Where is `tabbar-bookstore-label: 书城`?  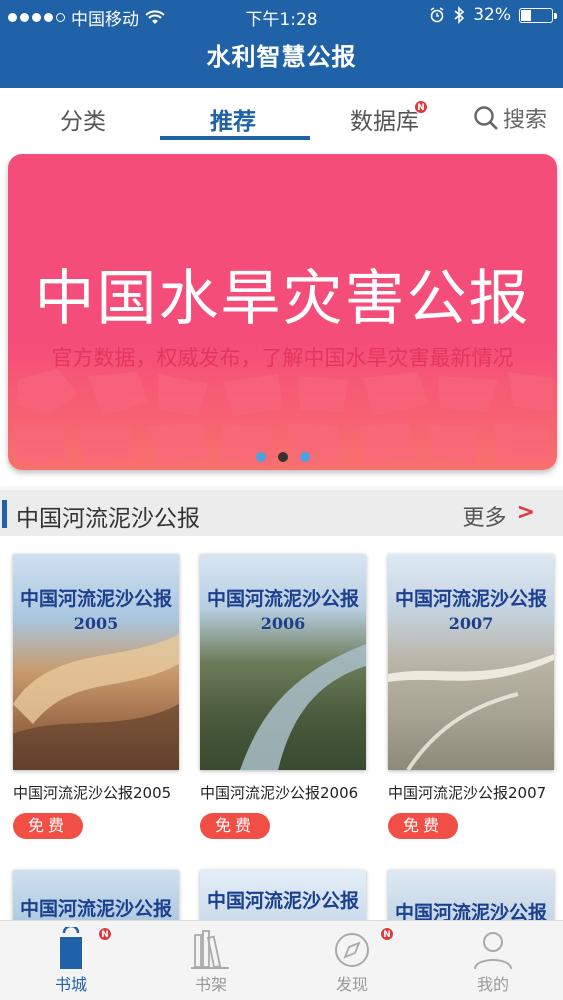 tabbar-bookstore-label: 书城 is located at coordinates (70, 984).